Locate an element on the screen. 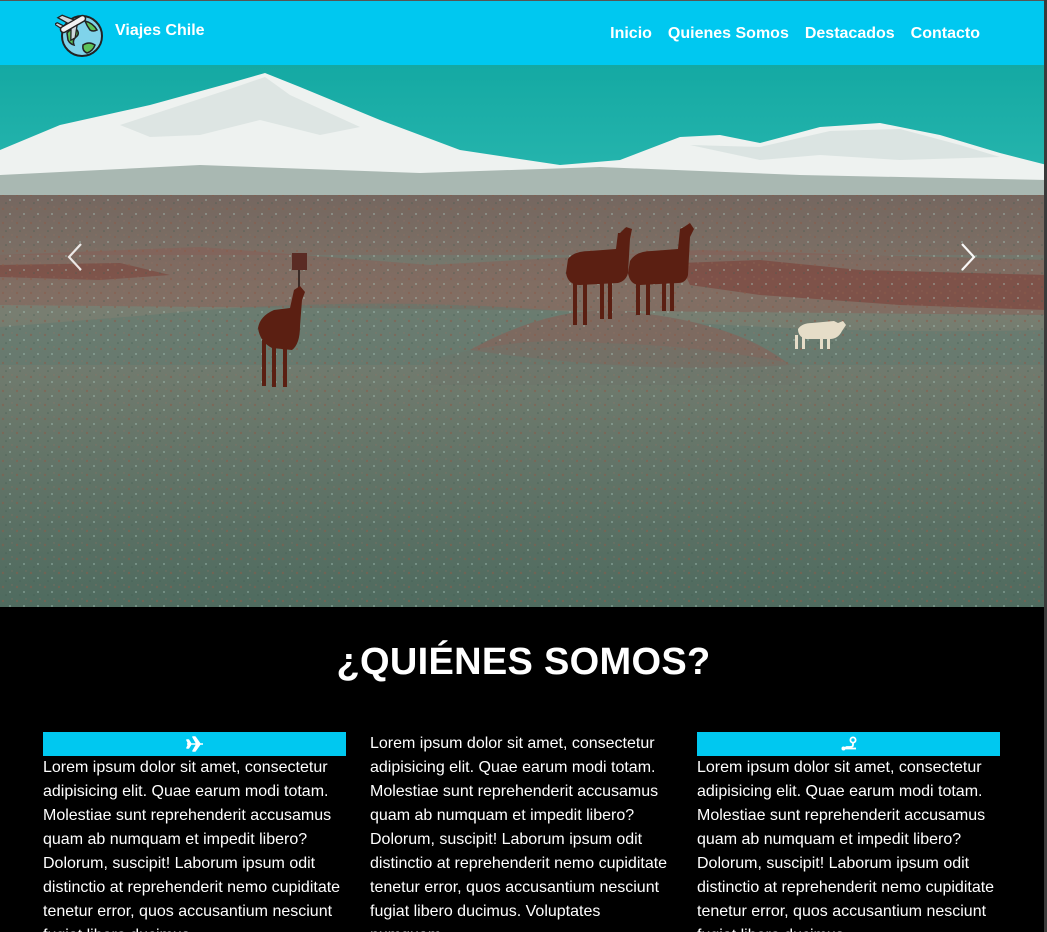  chevron-right-icon is located at coordinates (968, 257).